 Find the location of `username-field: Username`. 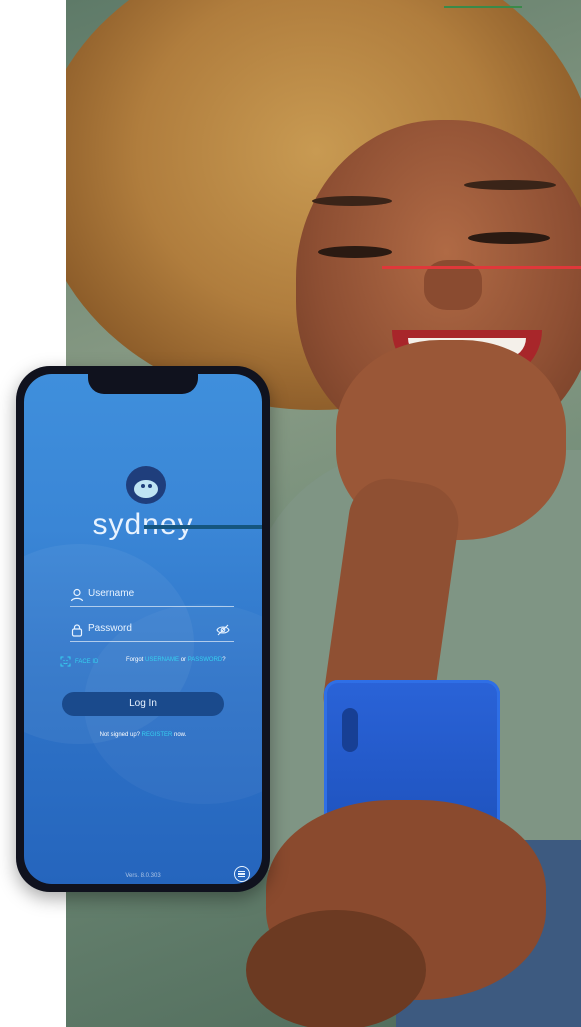

username-field: Username is located at coordinates (152, 595).